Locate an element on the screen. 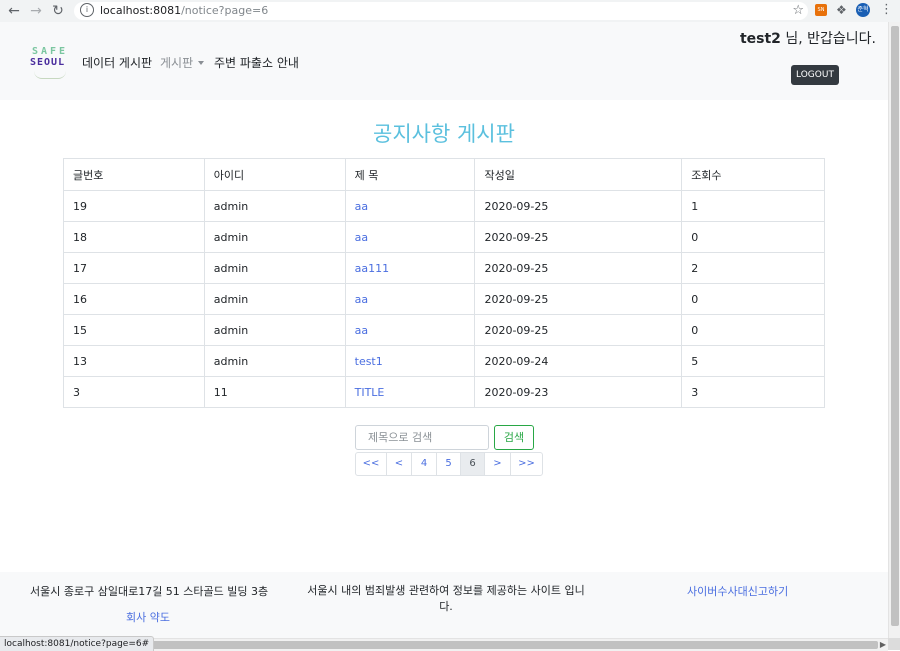  info-icon: i is located at coordinates (87, 10).